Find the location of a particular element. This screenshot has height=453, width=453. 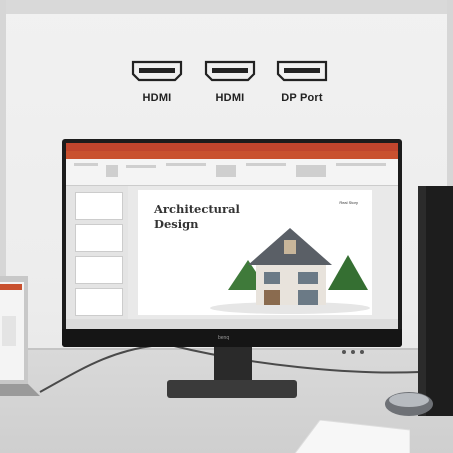

current-slide: Architectural Design Real Story is located at coordinates (255, 252).